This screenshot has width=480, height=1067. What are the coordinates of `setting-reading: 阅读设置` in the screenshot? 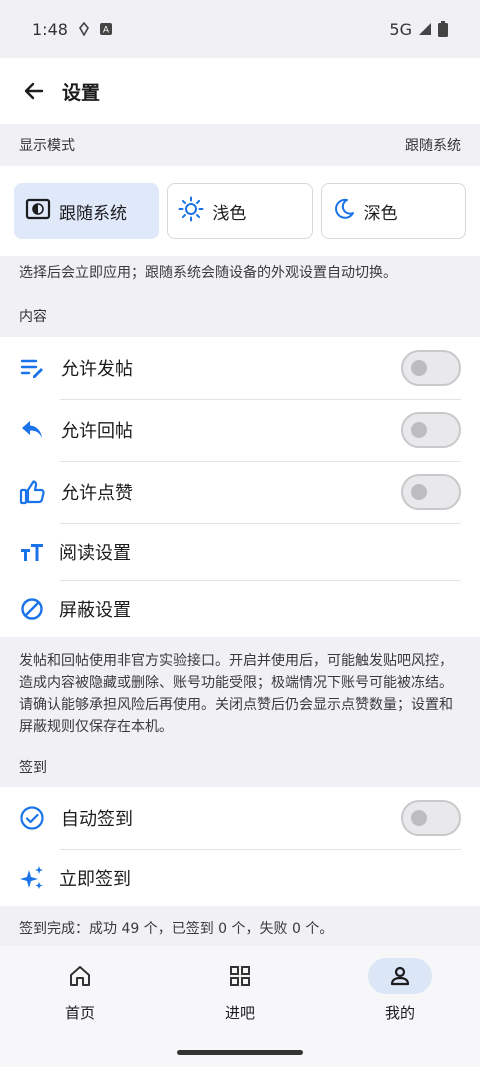 It's located at (240, 551).